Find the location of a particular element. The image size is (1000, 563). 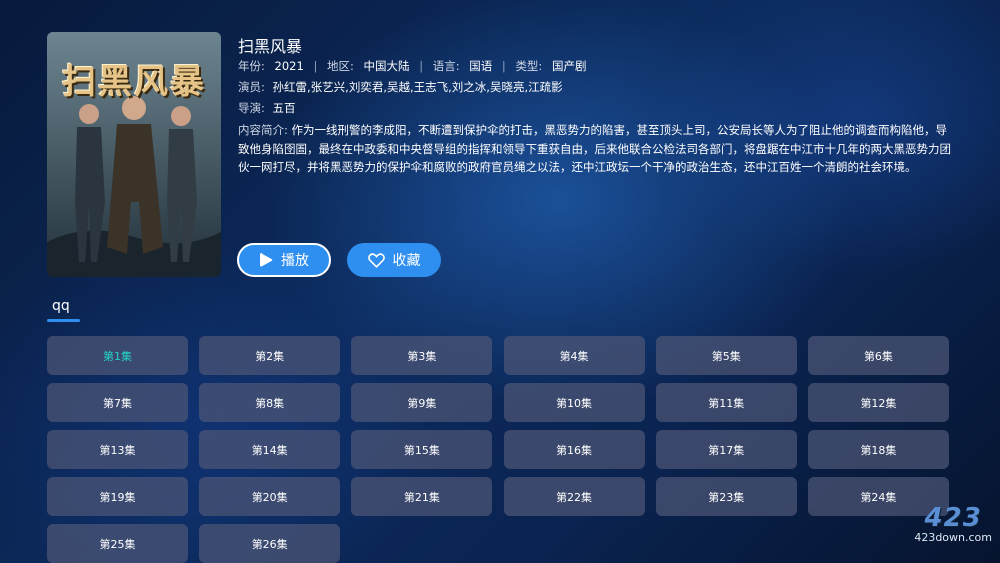

watermark-logo: 423 is located at coordinates (953, 518).